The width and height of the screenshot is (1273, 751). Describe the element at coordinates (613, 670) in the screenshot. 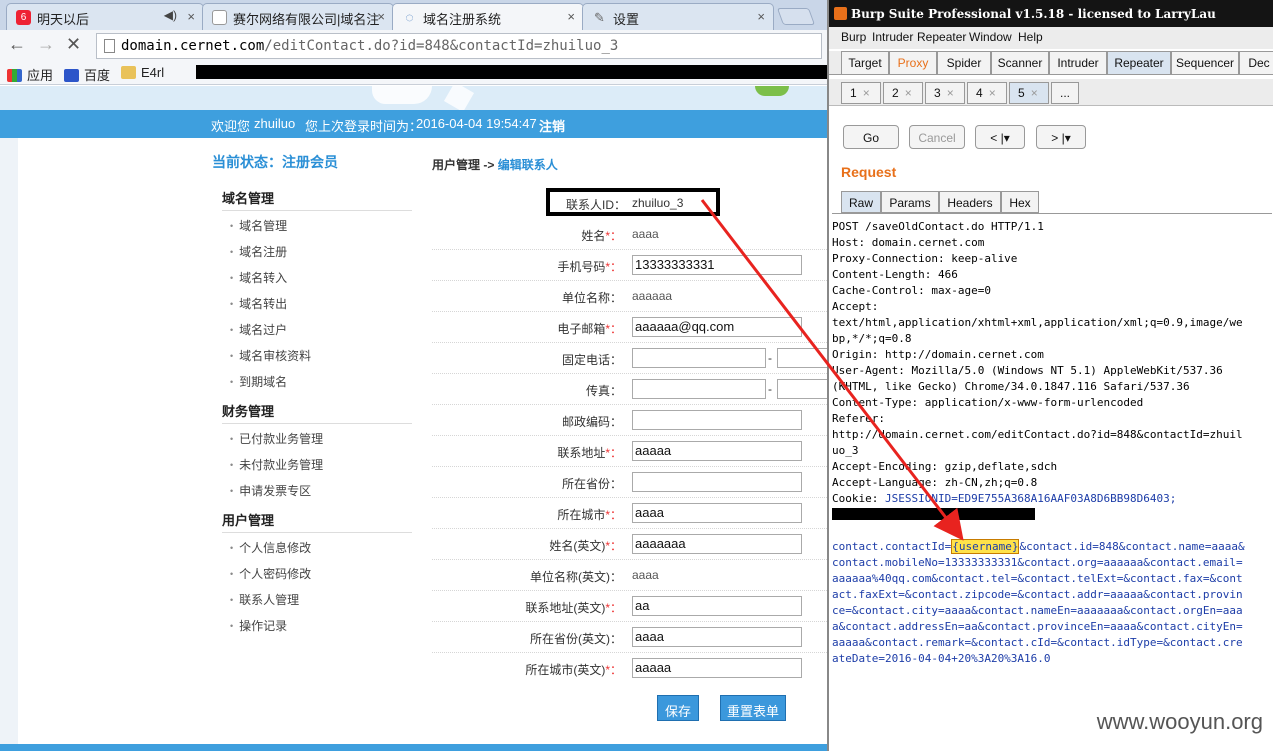

I see `required-mark: *：` at that location.